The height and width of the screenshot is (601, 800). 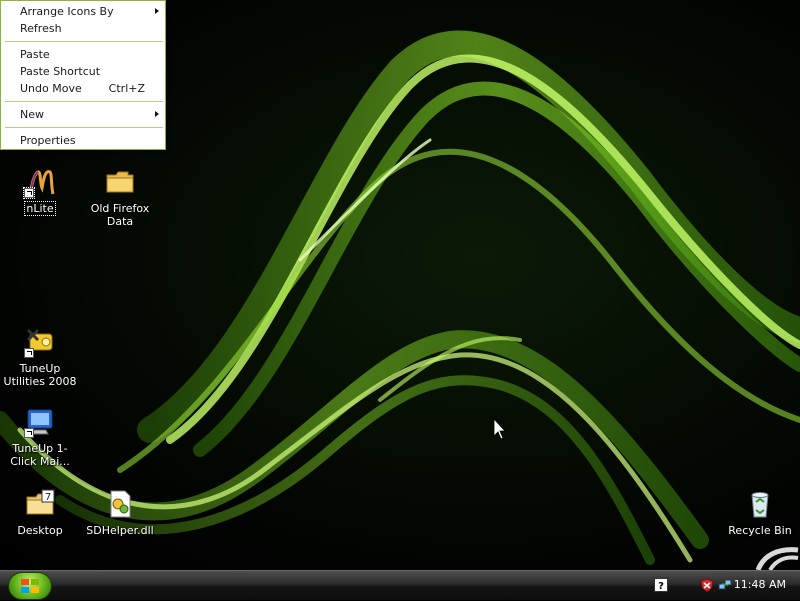 I want to click on menu-item-label: Refresh, so click(x=41, y=28).